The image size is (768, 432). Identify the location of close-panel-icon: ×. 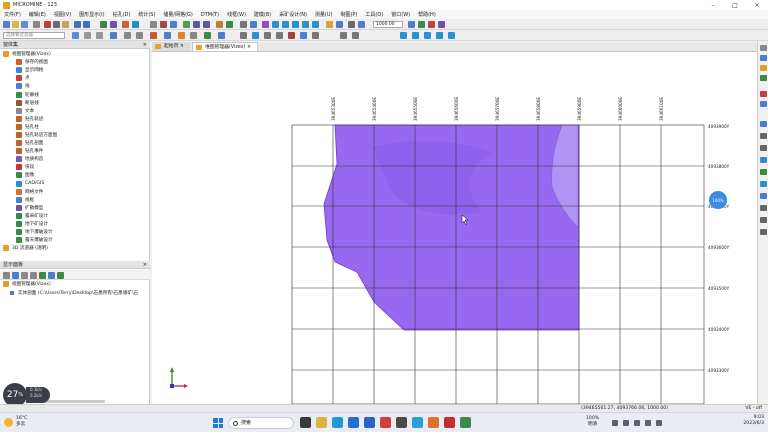
(145, 265).